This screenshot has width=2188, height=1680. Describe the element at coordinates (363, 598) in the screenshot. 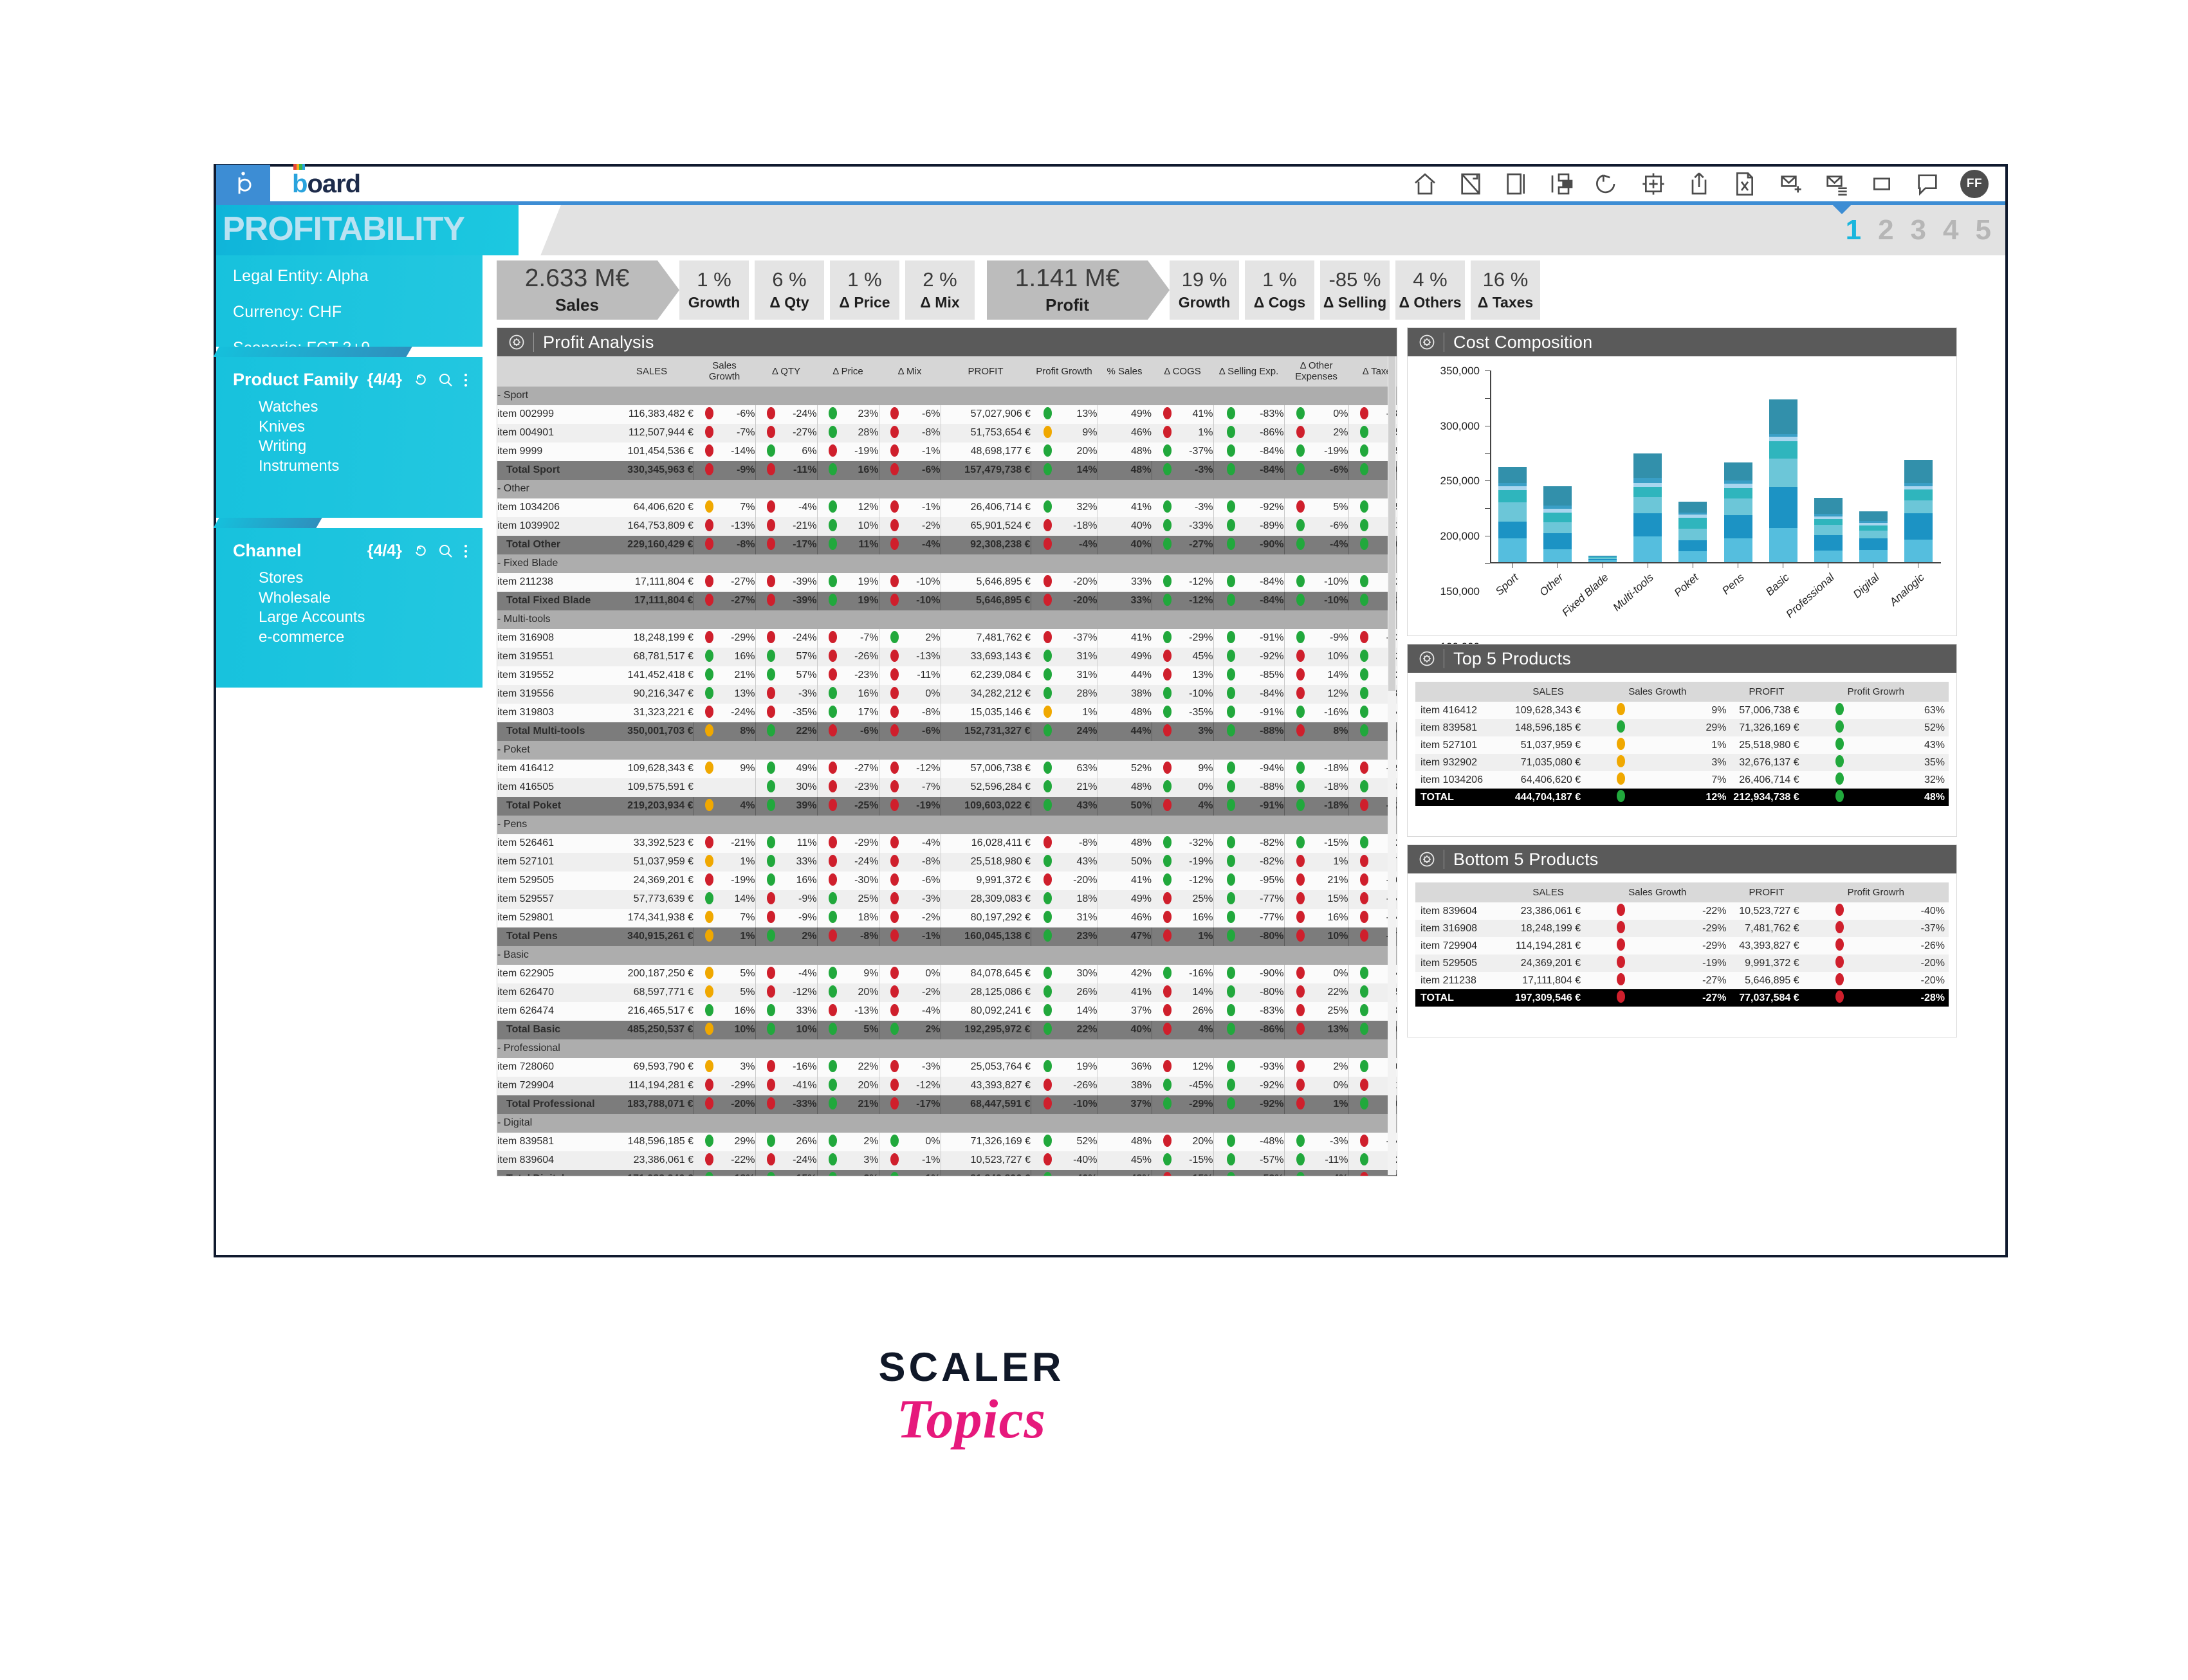

I see `list-item: Wholesale` at that location.